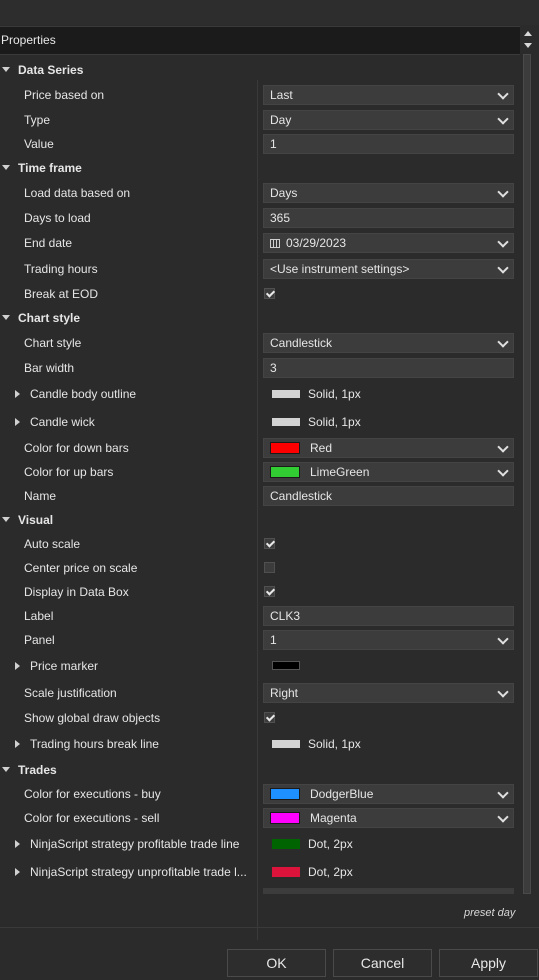  Describe the element at coordinates (312, 844) in the screenshot. I see `profitable-line-stroke: Dot, 2px` at that location.